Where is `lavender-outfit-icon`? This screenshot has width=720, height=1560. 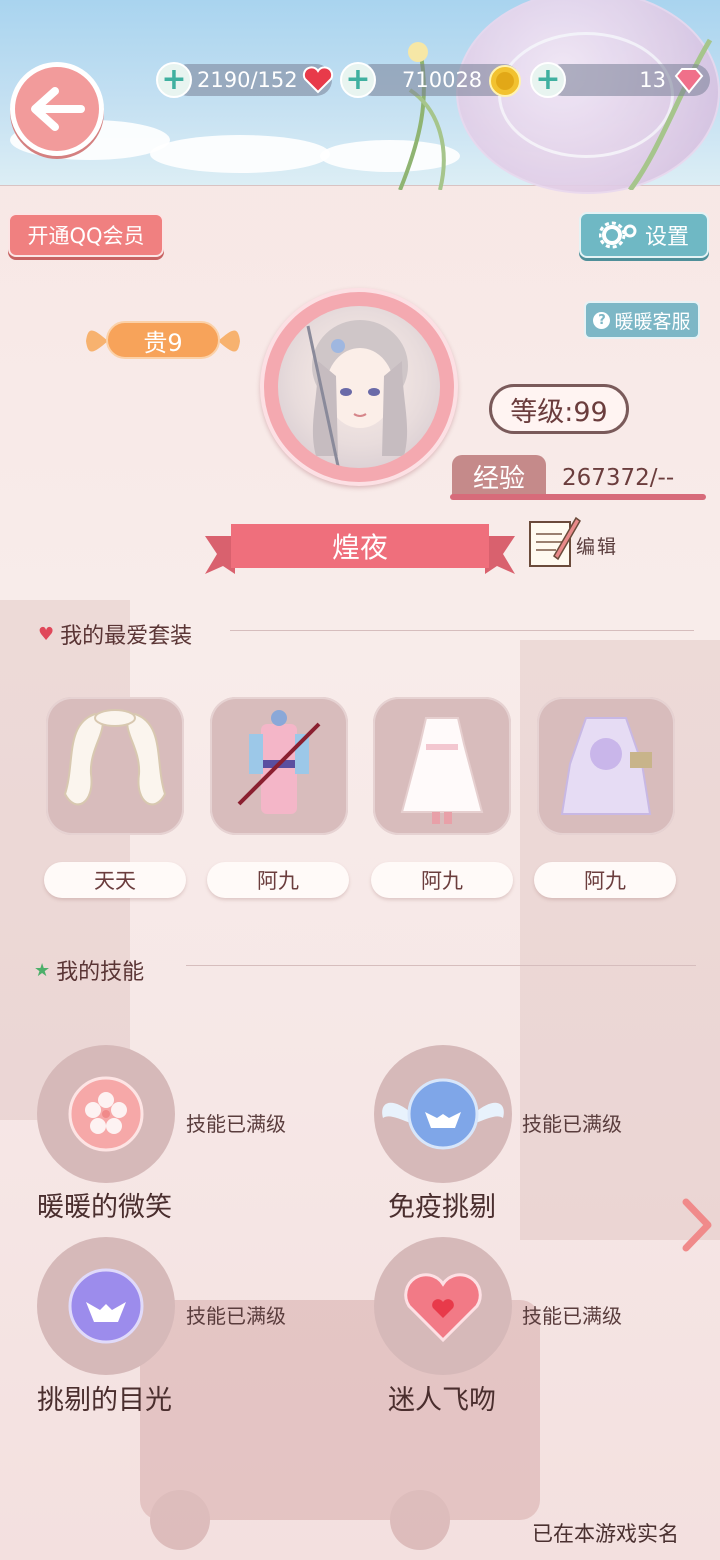 lavender-outfit-icon is located at coordinates (606, 766).